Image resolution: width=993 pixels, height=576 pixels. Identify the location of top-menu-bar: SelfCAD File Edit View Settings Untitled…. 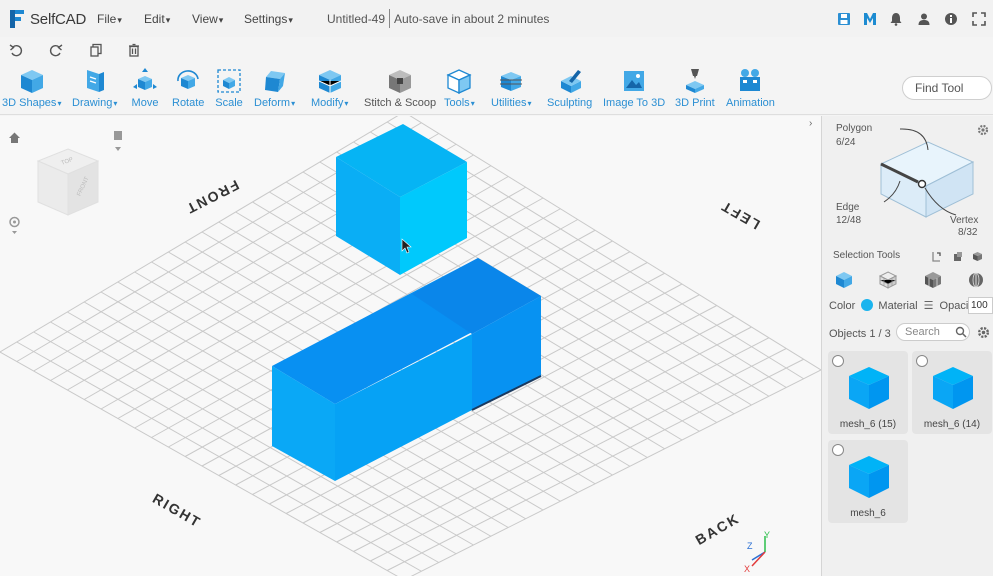
(496, 18).